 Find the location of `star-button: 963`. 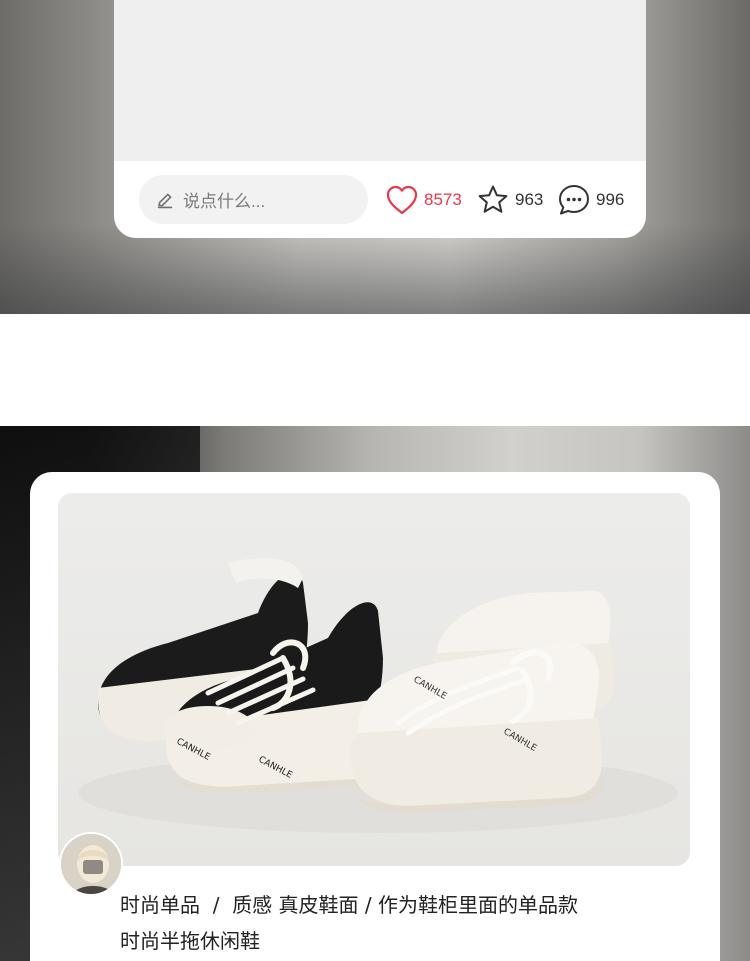

star-button: 963 is located at coordinates (509, 200).